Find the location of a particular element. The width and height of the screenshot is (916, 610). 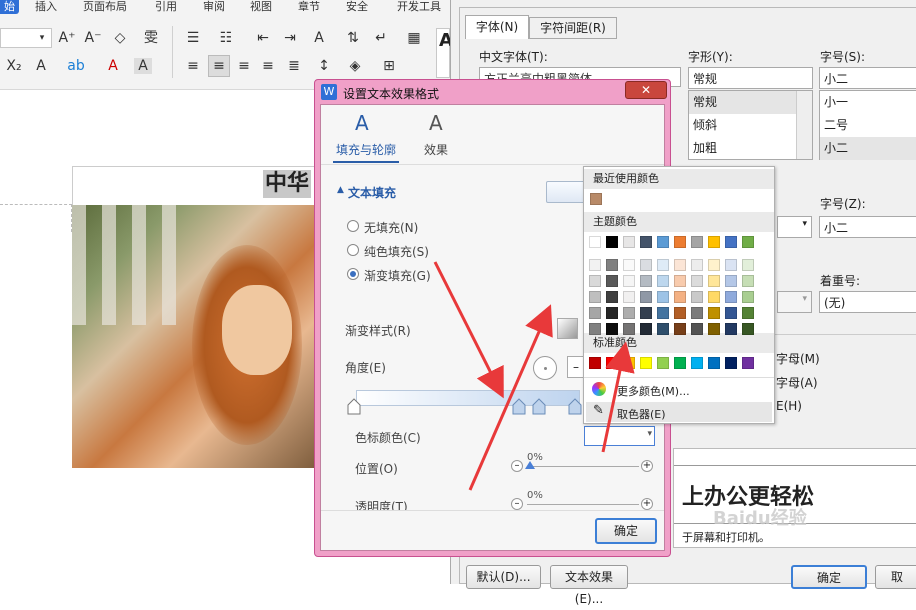

tab-references: 引用 is located at coordinates (166, 7).